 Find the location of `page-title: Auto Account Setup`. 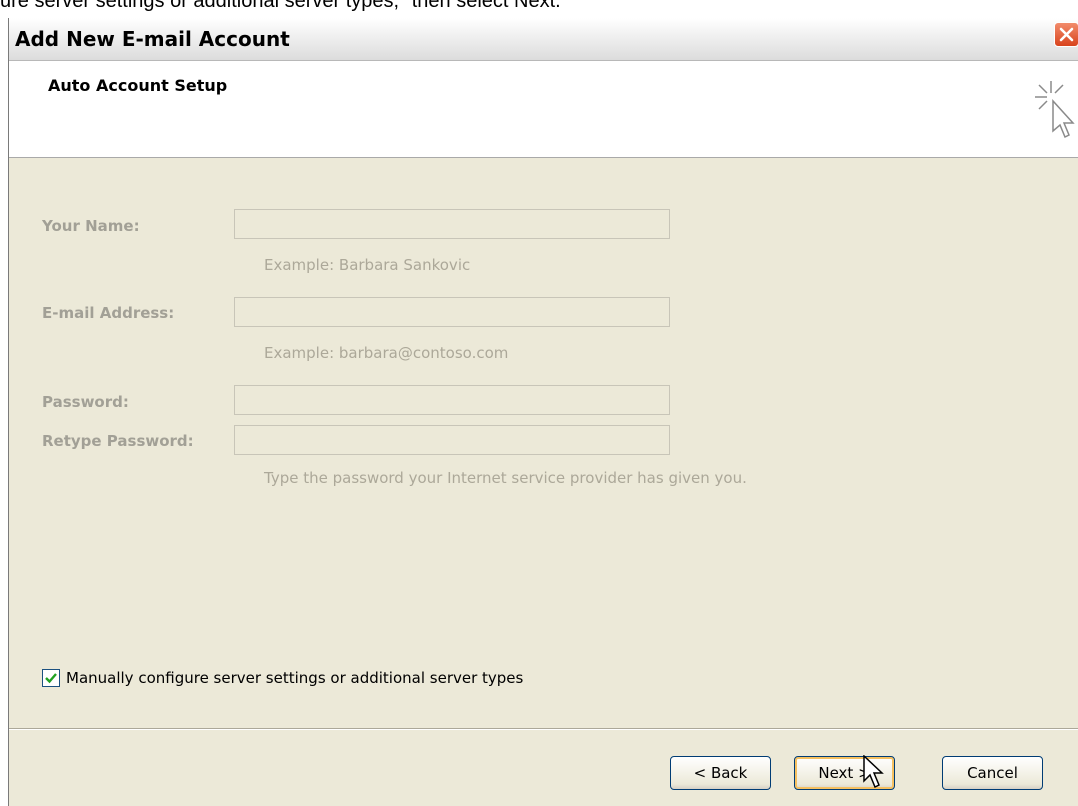

page-title: Auto Account Setup is located at coordinates (138, 85).